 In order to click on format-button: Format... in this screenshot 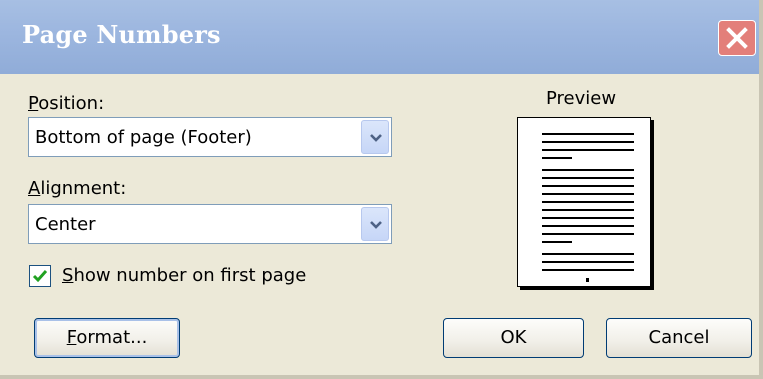, I will do `click(107, 338)`.